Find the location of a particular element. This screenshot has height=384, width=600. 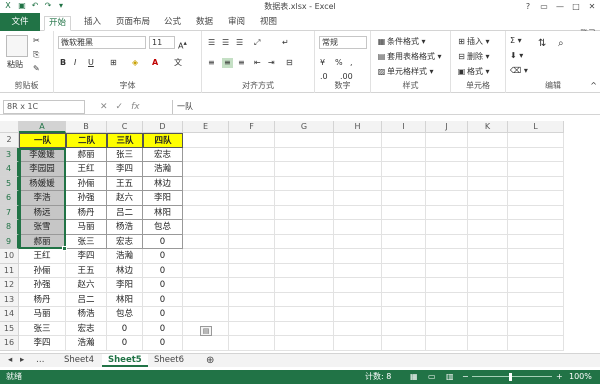

column-header-a: A is located at coordinates (42, 127).